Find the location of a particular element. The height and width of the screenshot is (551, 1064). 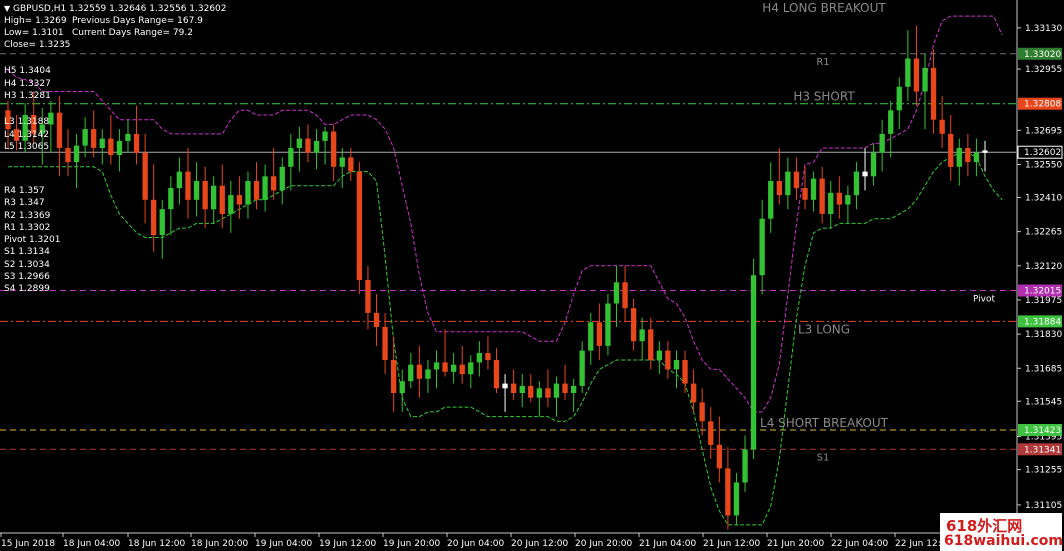

x-tick-label: 20 Jun 20:00 is located at coordinates (603, 544).